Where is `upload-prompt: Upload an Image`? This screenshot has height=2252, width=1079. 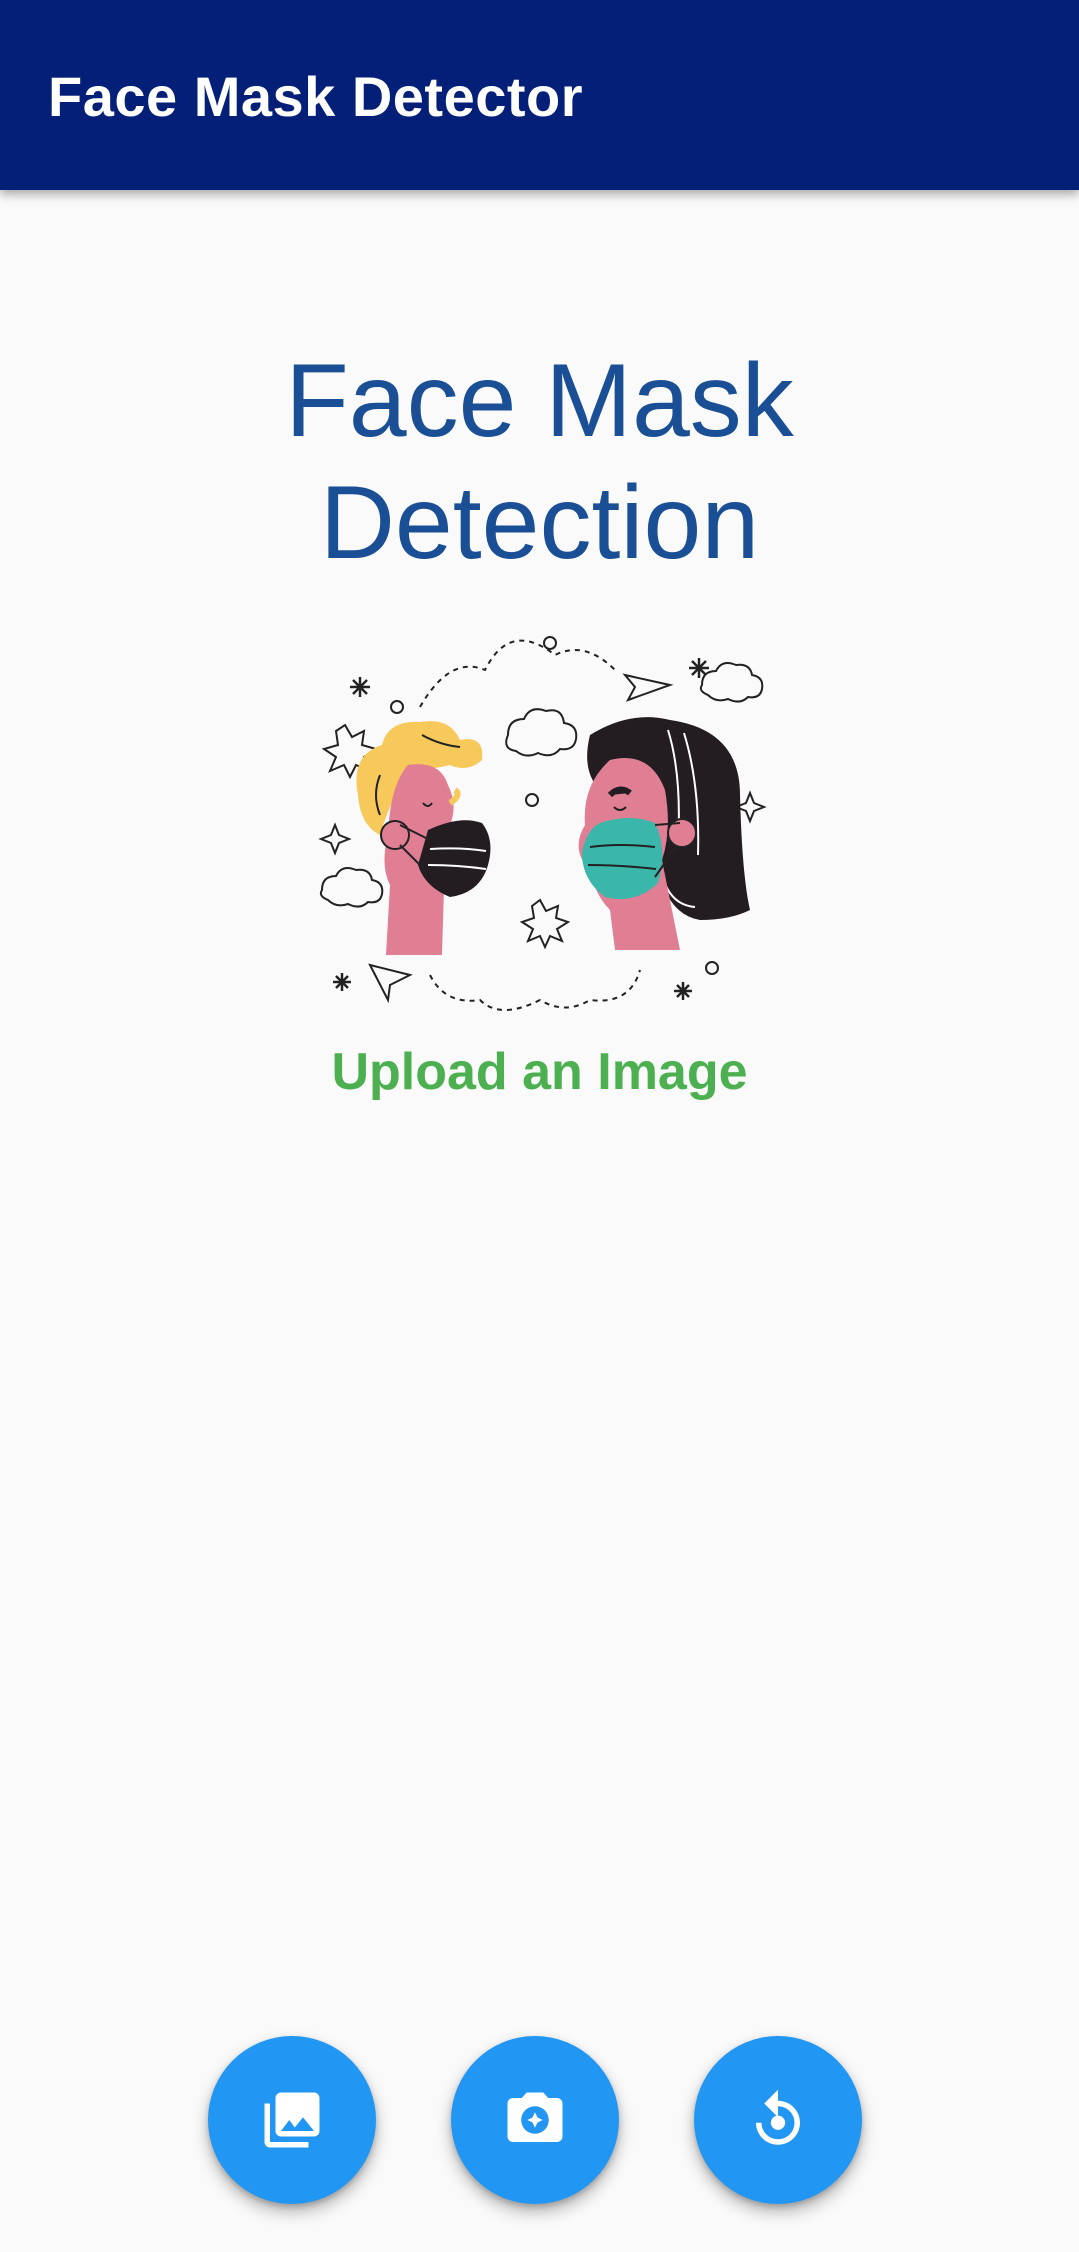 upload-prompt: Upload an Image is located at coordinates (539, 1072).